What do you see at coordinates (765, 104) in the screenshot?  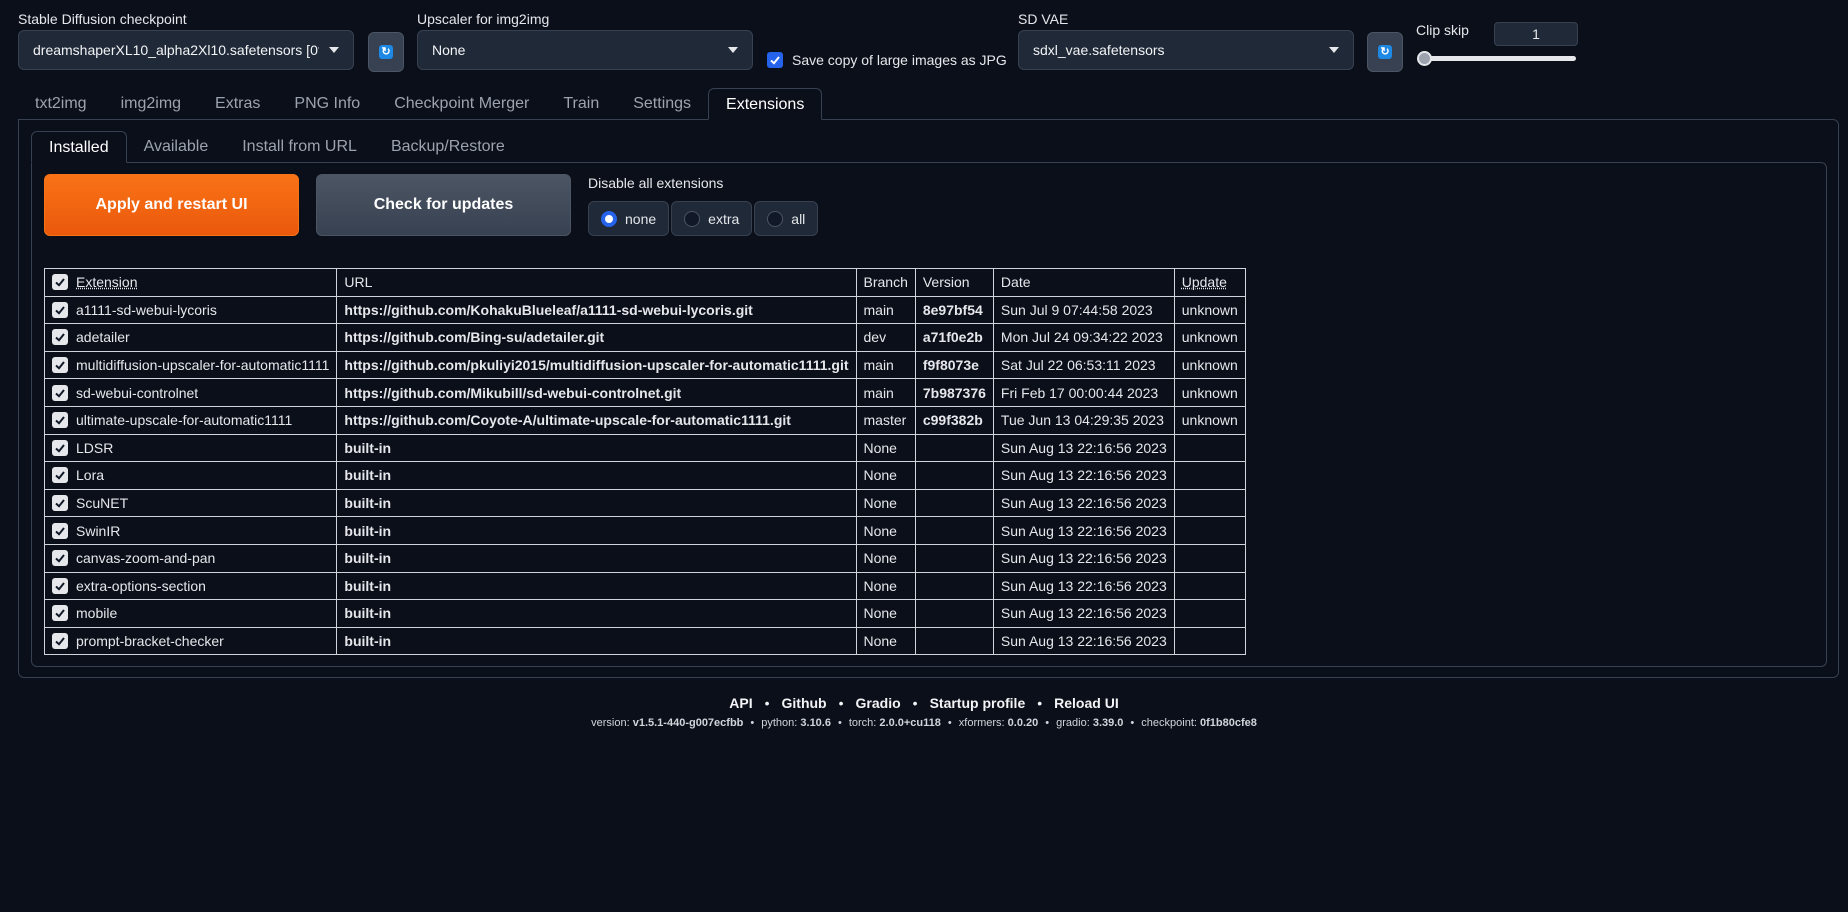 I see `tab-extensions: Extensions` at bounding box center [765, 104].